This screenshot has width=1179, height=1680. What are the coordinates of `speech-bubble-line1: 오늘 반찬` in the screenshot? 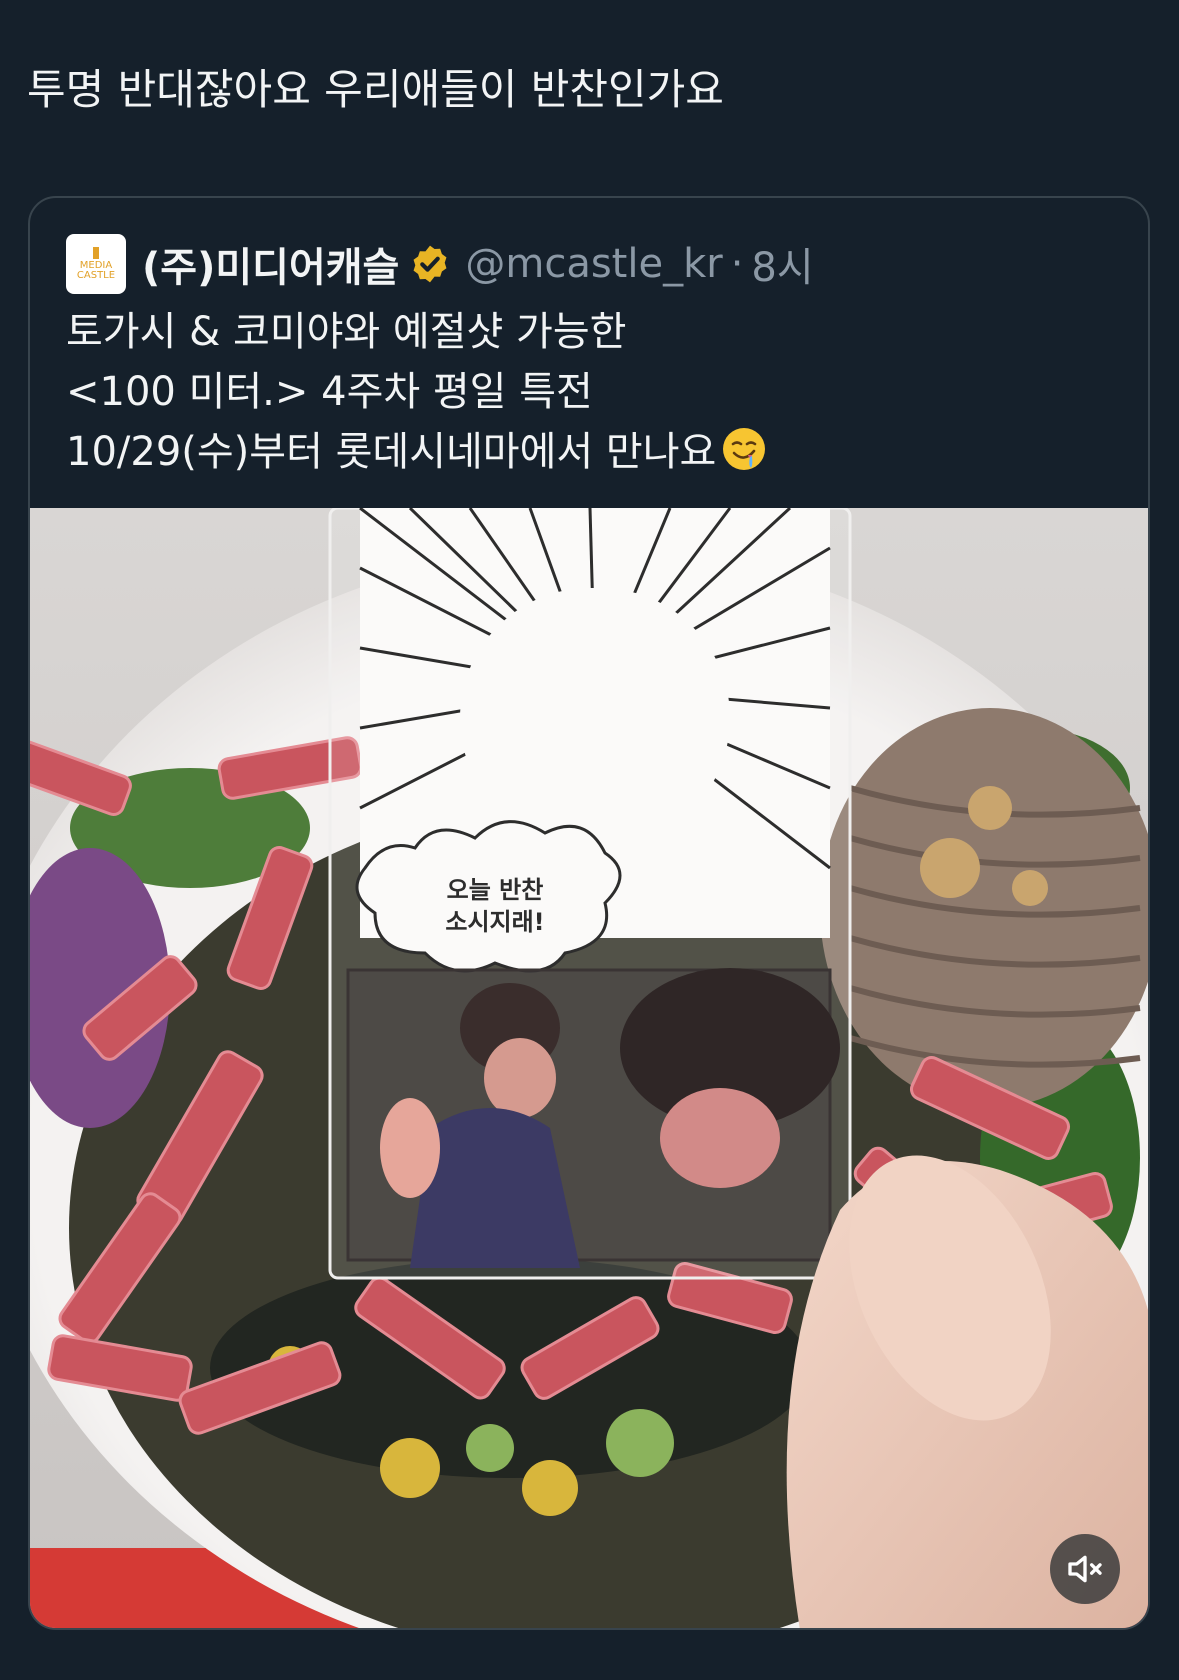 It's located at (495, 890).